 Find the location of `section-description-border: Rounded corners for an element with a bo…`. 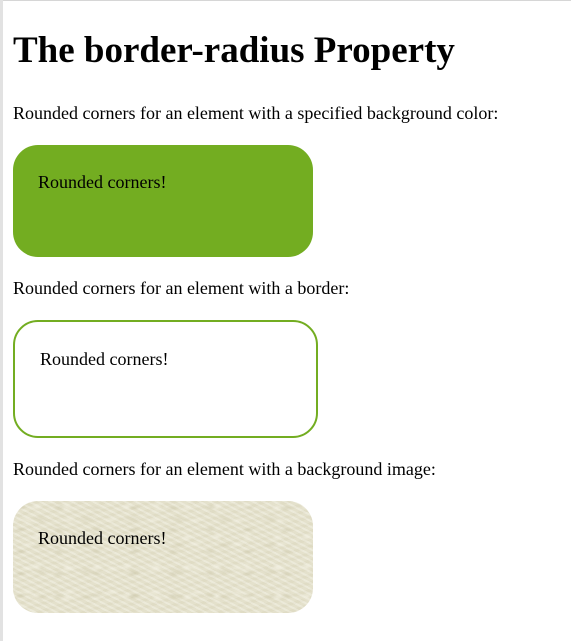

section-description-border: Rounded corners for an element with a bo… is located at coordinates (181, 288).